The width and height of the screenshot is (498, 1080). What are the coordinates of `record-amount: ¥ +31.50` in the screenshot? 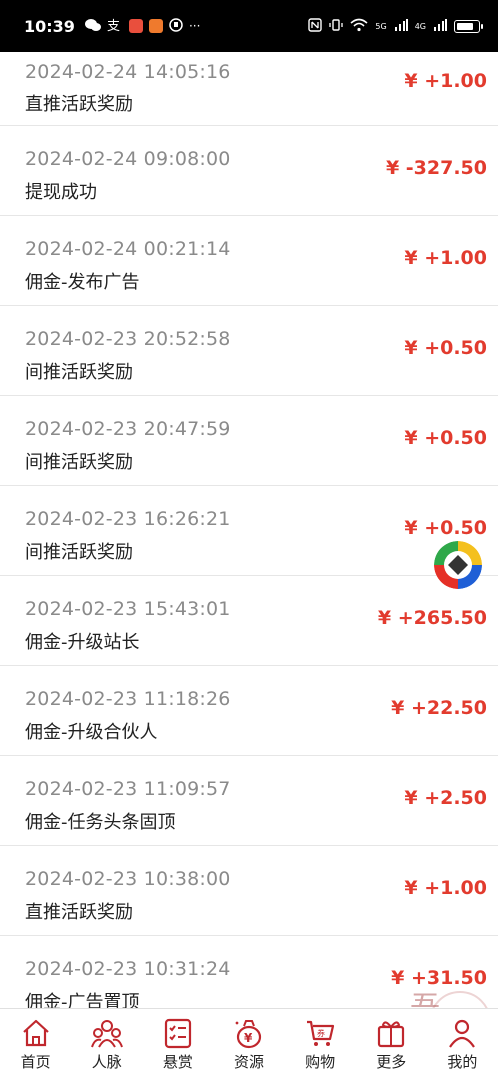 It's located at (439, 978).